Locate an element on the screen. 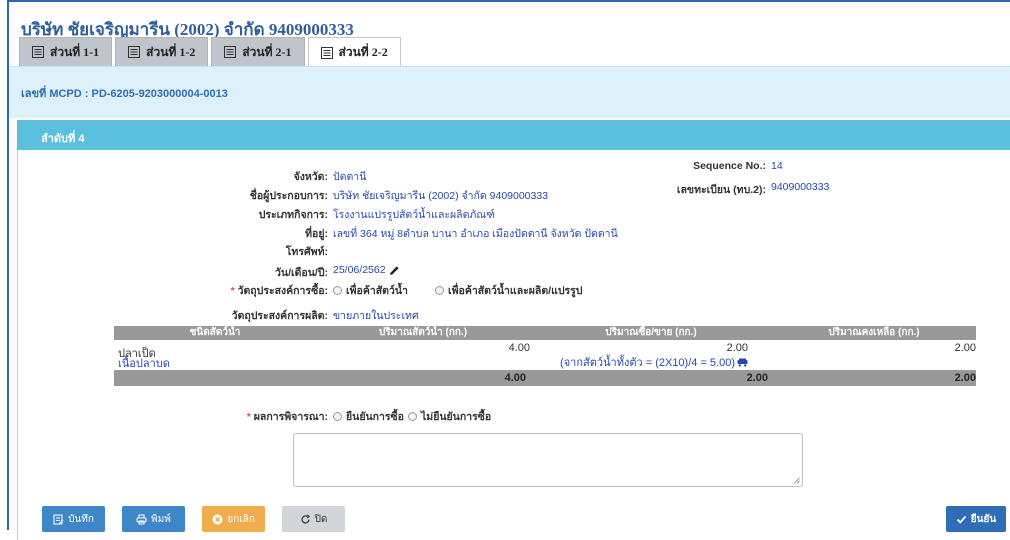  check-icon is located at coordinates (961, 519).